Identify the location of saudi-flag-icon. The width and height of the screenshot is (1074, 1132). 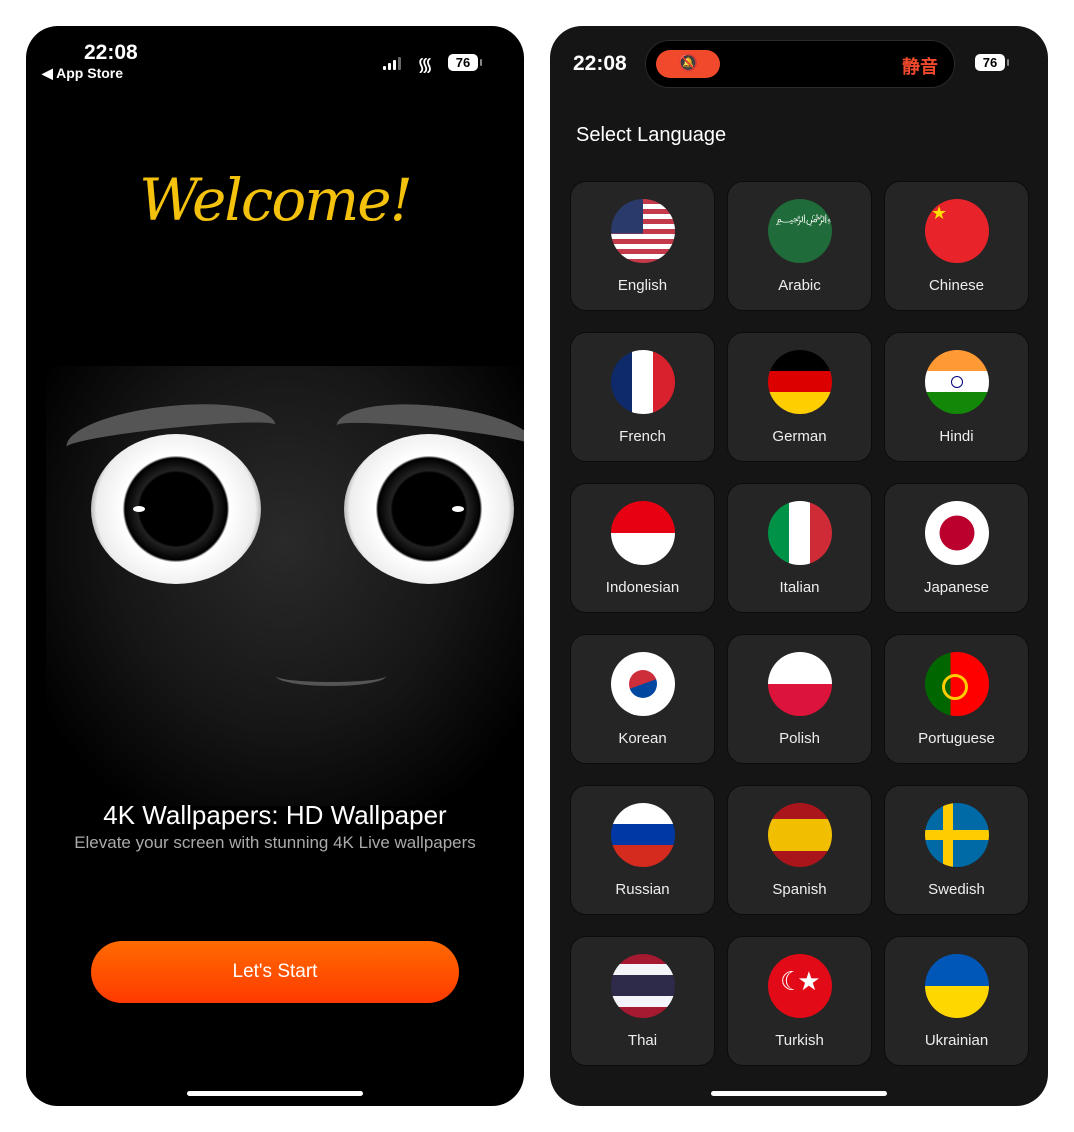
(800, 231).